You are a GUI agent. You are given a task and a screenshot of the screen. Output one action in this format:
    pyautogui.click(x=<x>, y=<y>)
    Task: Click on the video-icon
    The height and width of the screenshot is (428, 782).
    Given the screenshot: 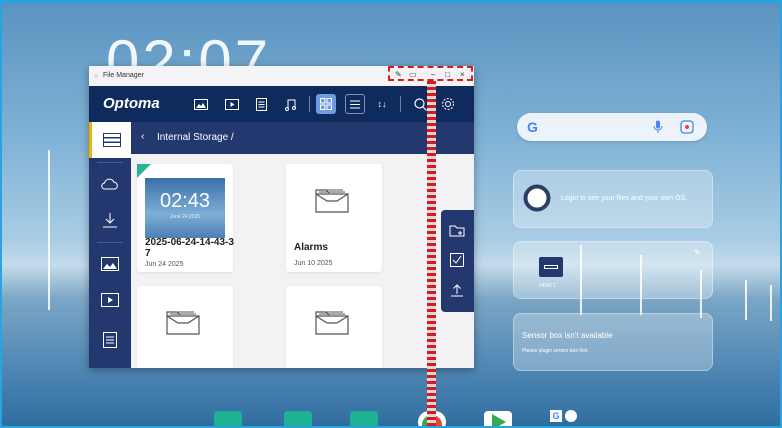 What is the action you would take?
    pyautogui.click(x=110, y=300)
    